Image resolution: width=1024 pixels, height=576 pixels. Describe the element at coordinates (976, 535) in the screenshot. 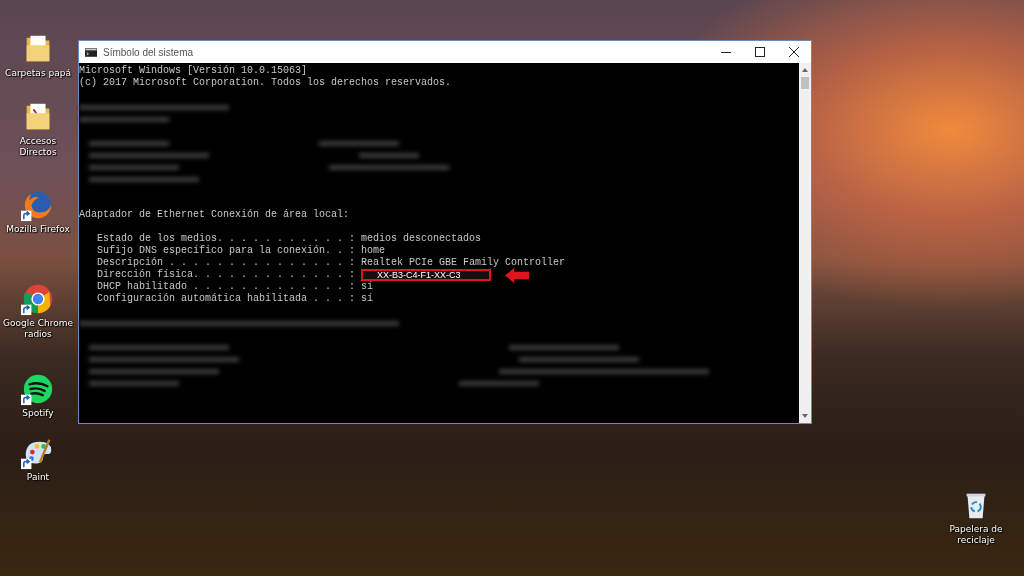

I see `desktop-icon-label: Papelera de reciclaje` at that location.